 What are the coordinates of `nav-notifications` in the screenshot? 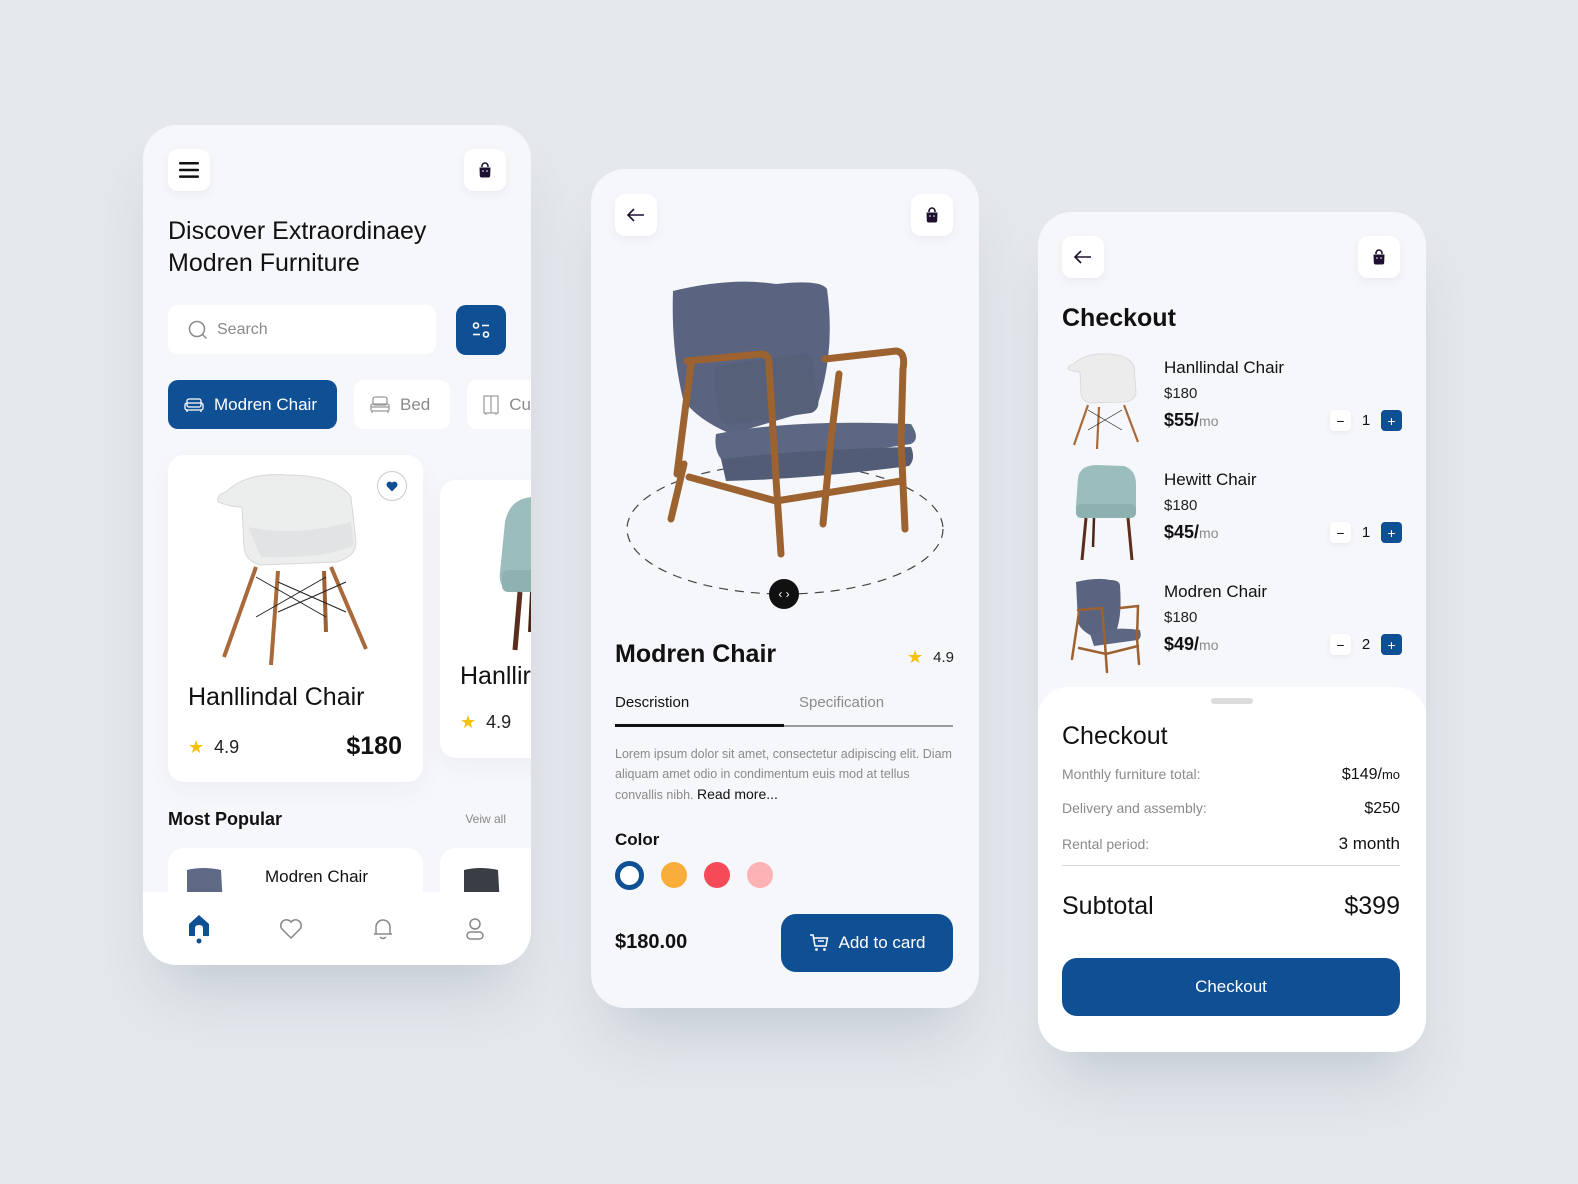 It's located at (383, 929).